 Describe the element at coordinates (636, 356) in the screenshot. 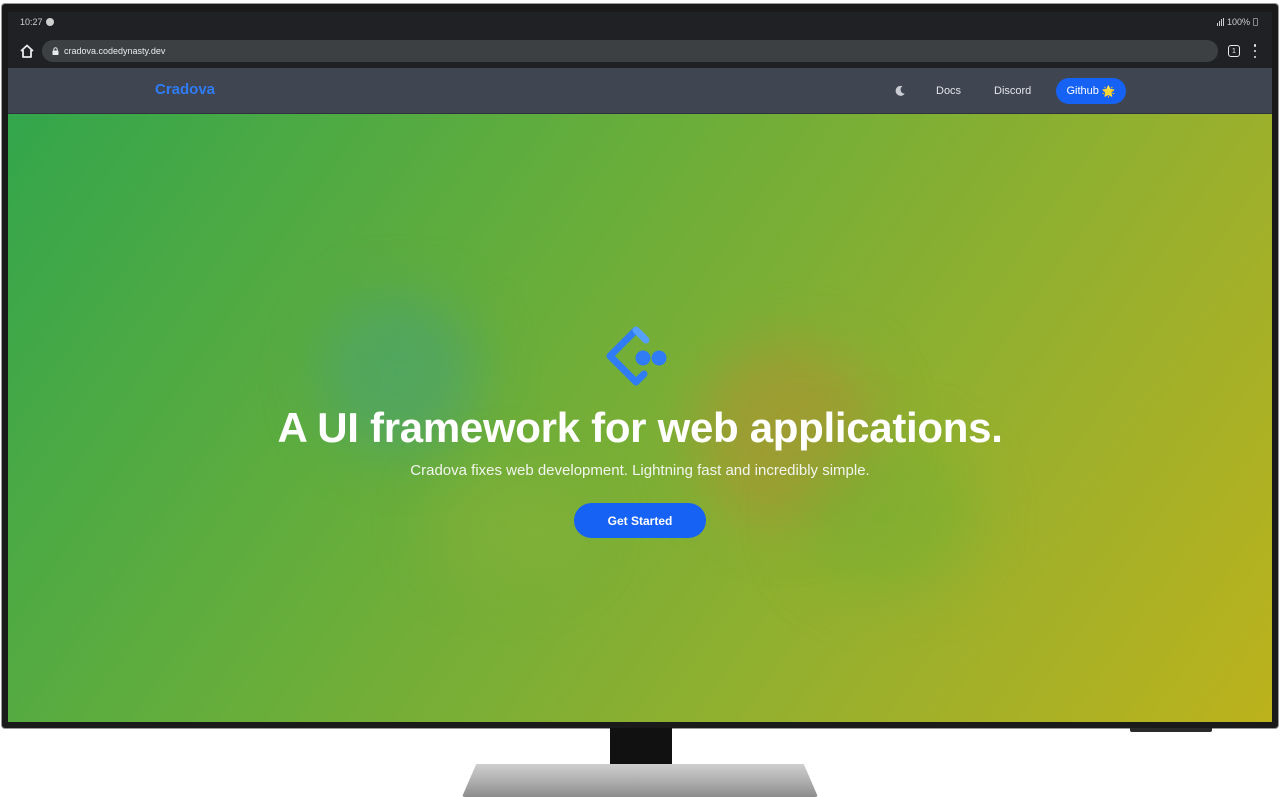

I see `cradova-logo-icon` at that location.